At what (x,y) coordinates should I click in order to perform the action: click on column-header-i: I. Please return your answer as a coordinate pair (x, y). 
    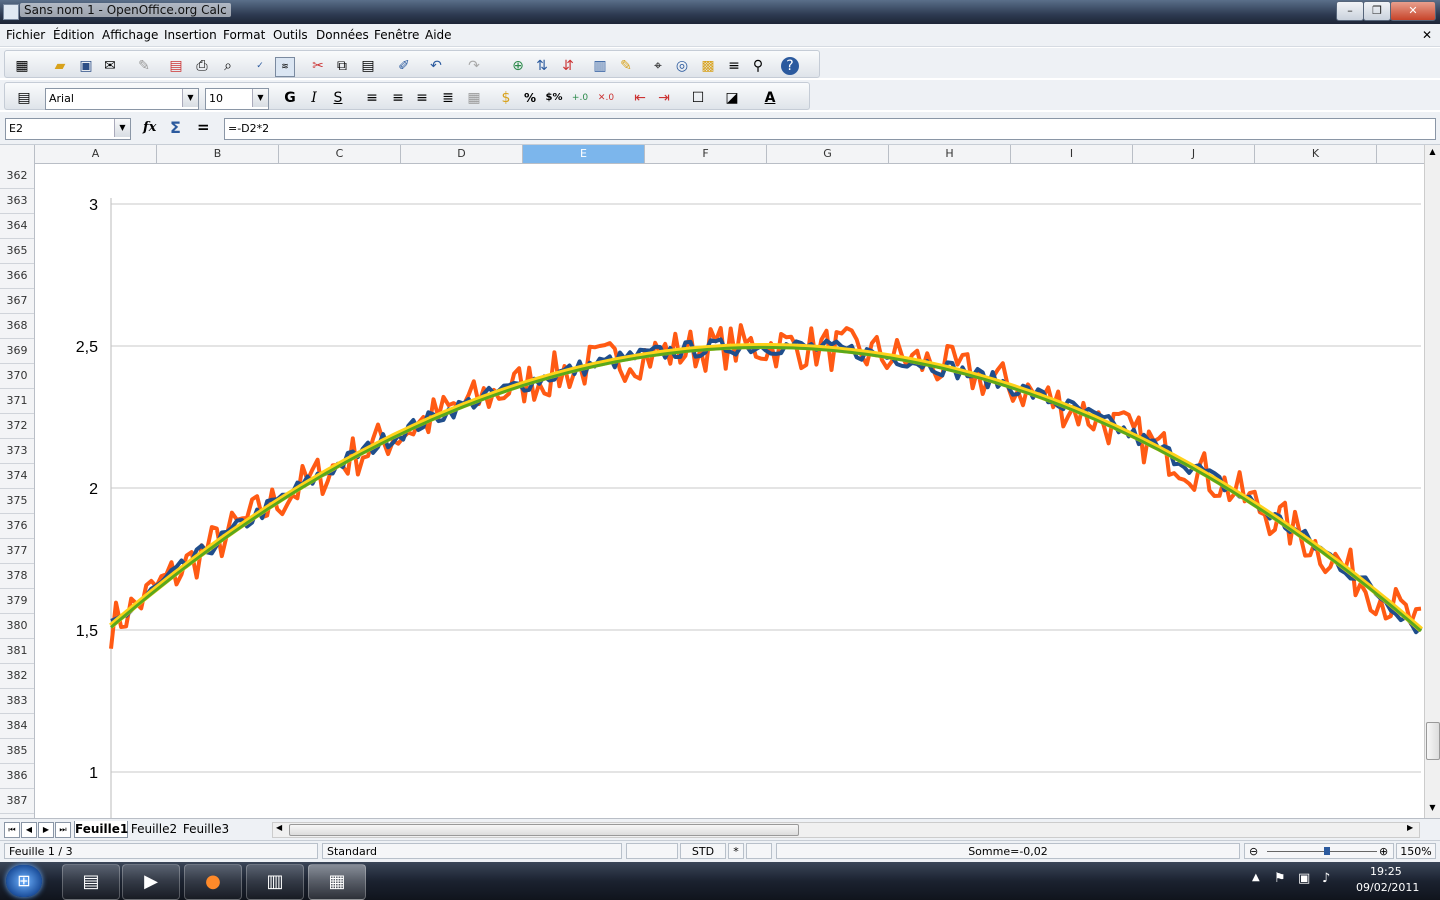
    Looking at the image, I should click on (1072, 154).